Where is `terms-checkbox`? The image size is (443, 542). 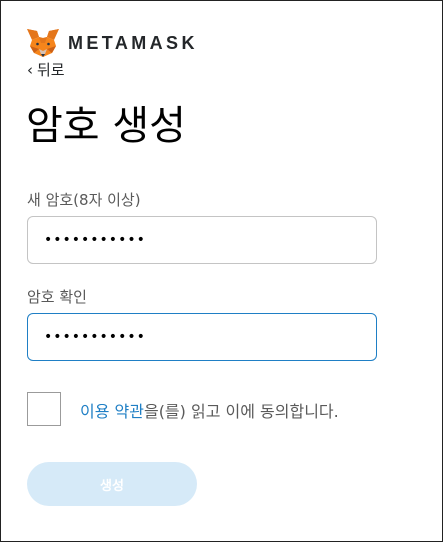
terms-checkbox is located at coordinates (44, 409).